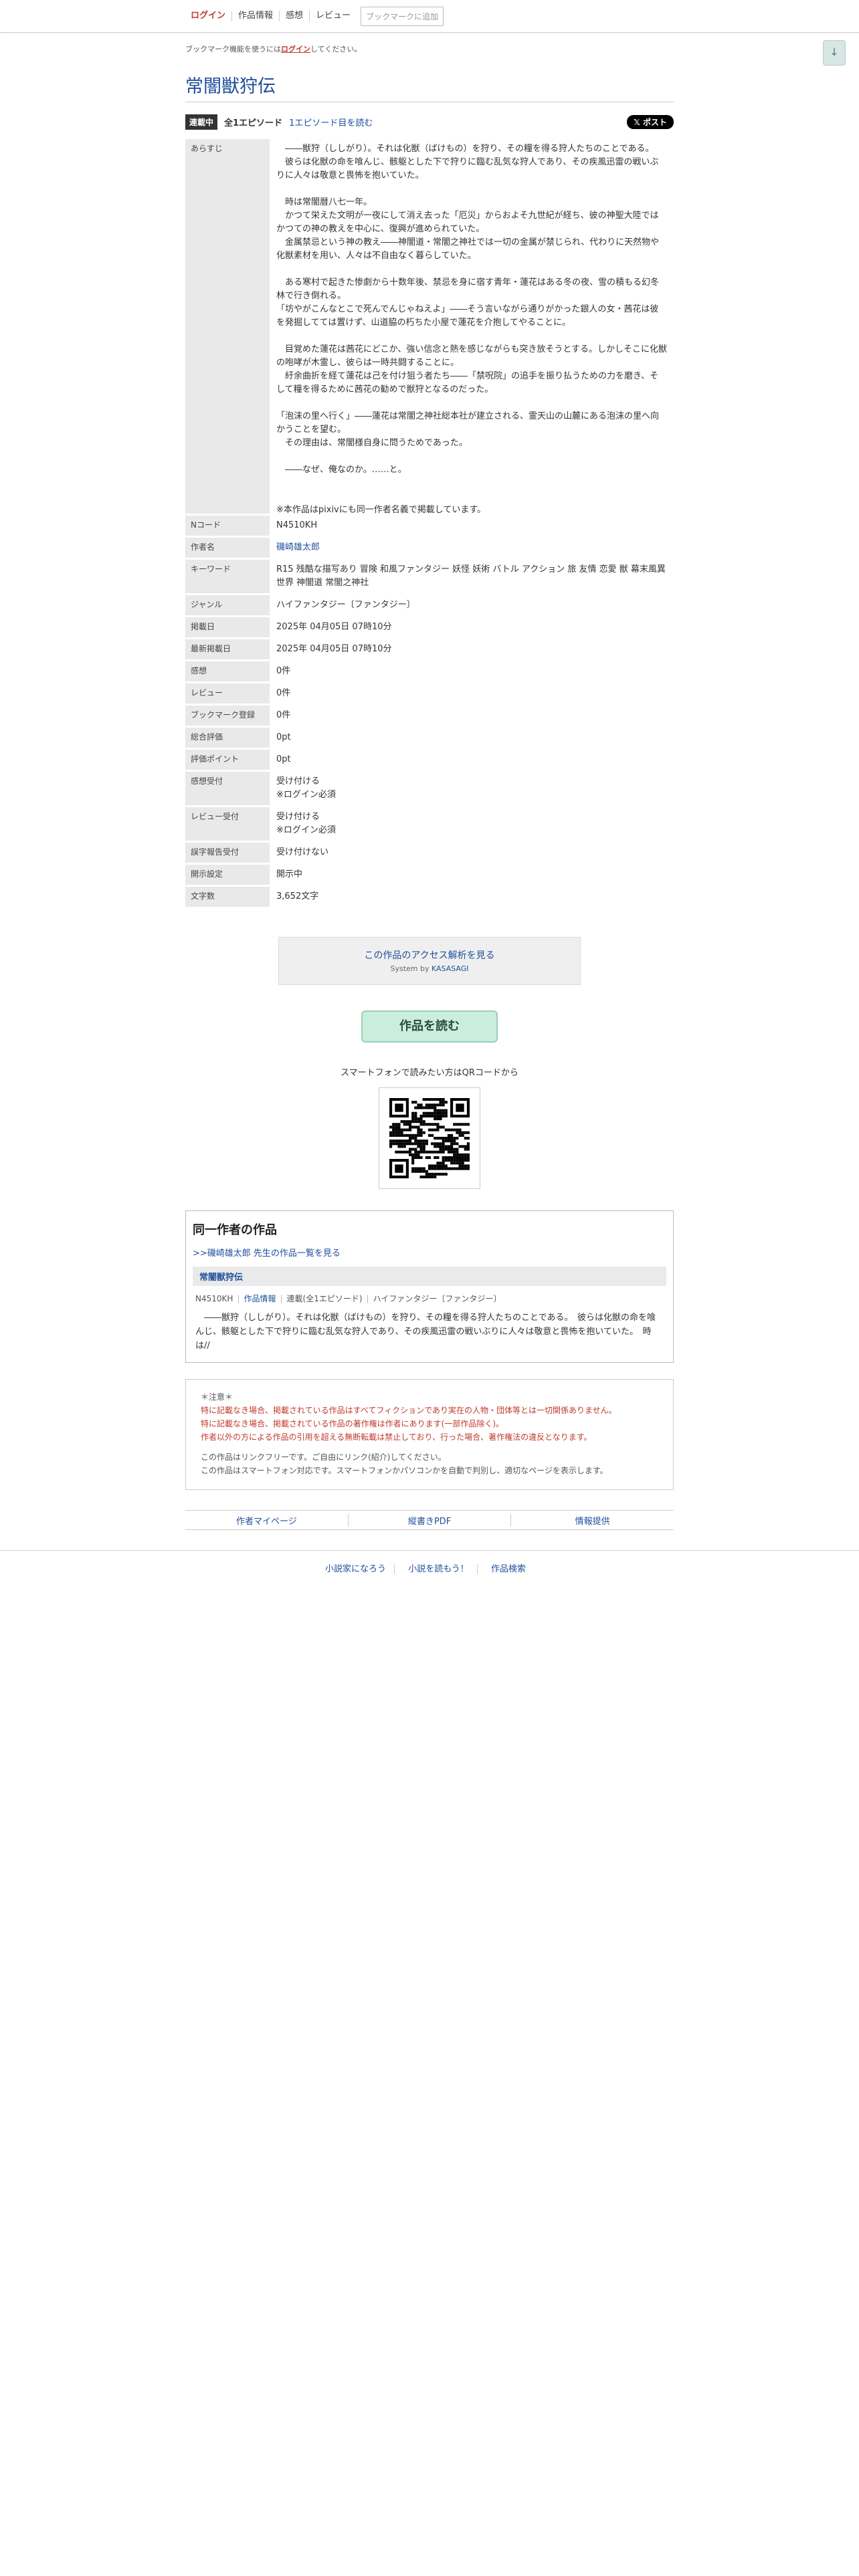  I want to click on top-bar: ログイン 作品情報 感想 レビュー ブックマークに追加, so click(429, 16).